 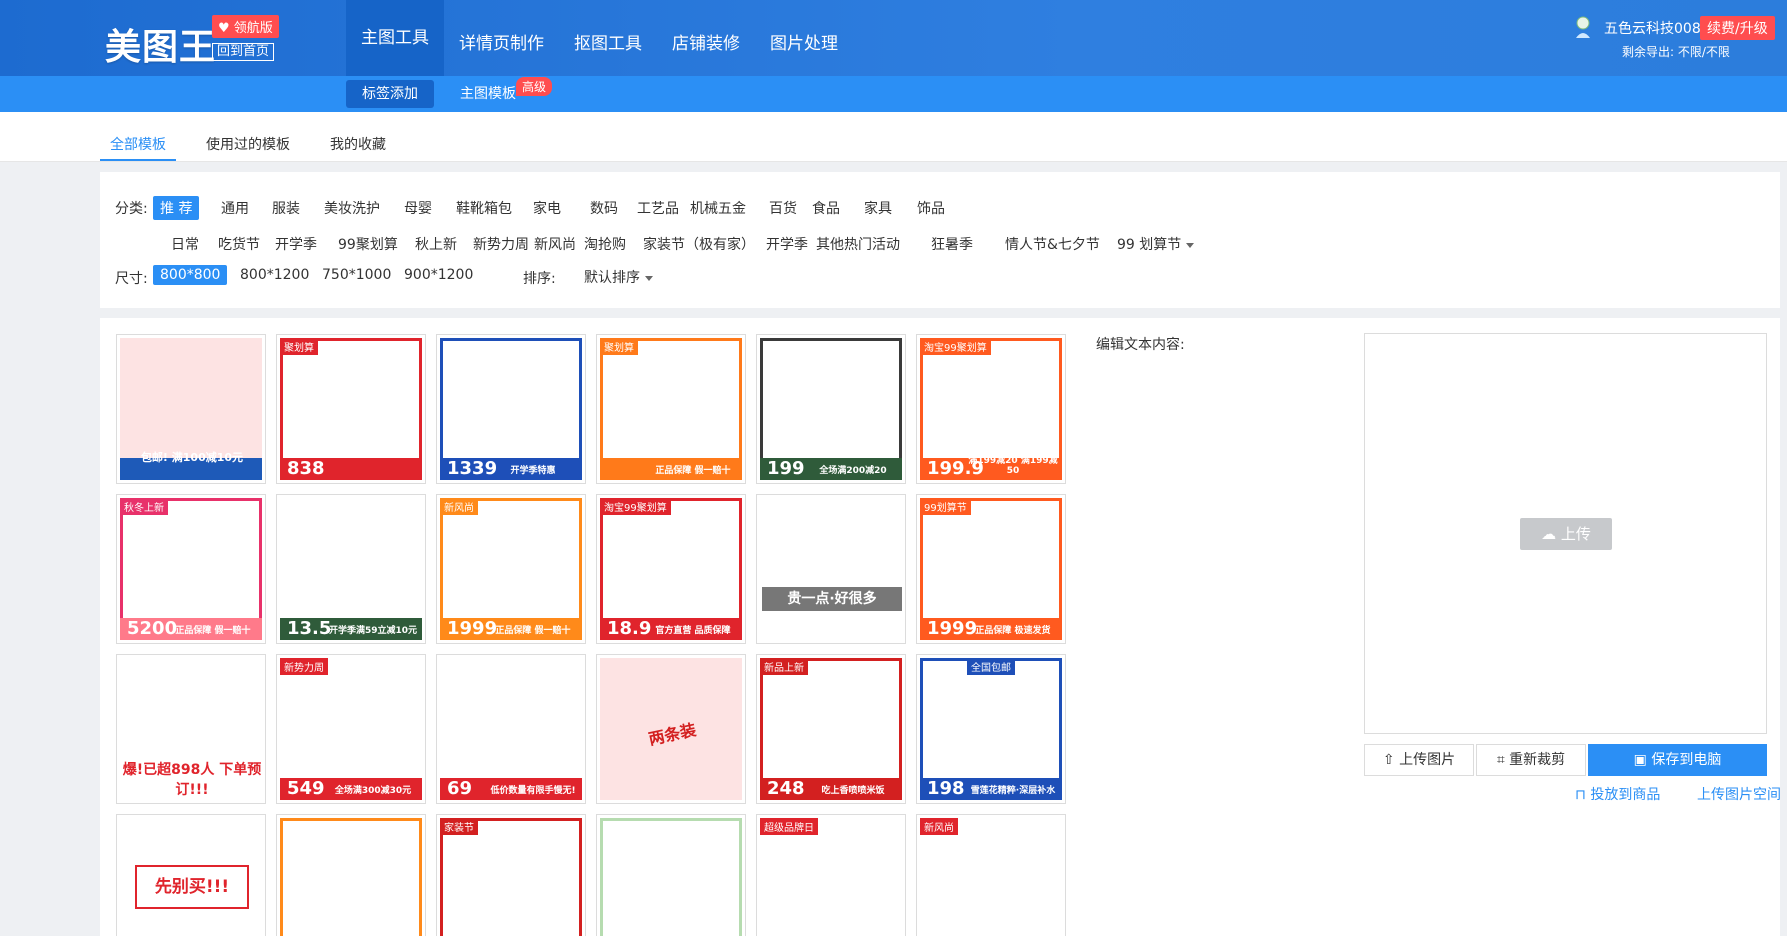 I want to click on tab-all-templates: 全部模板, so click(x=138, y=144).